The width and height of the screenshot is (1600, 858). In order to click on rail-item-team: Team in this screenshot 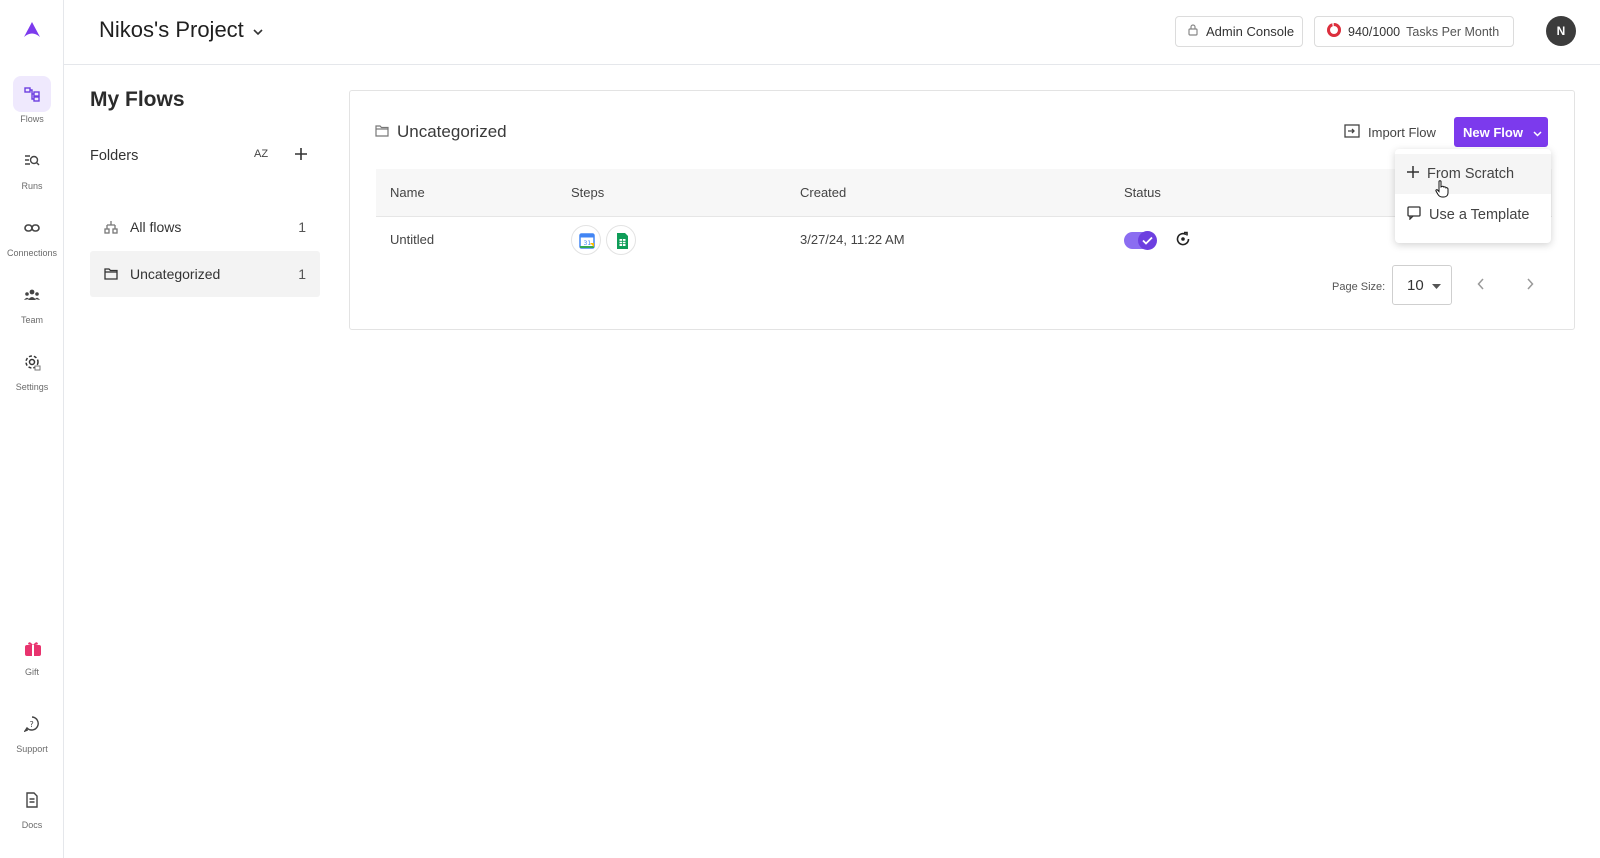, I will do `click(32, 301)`.